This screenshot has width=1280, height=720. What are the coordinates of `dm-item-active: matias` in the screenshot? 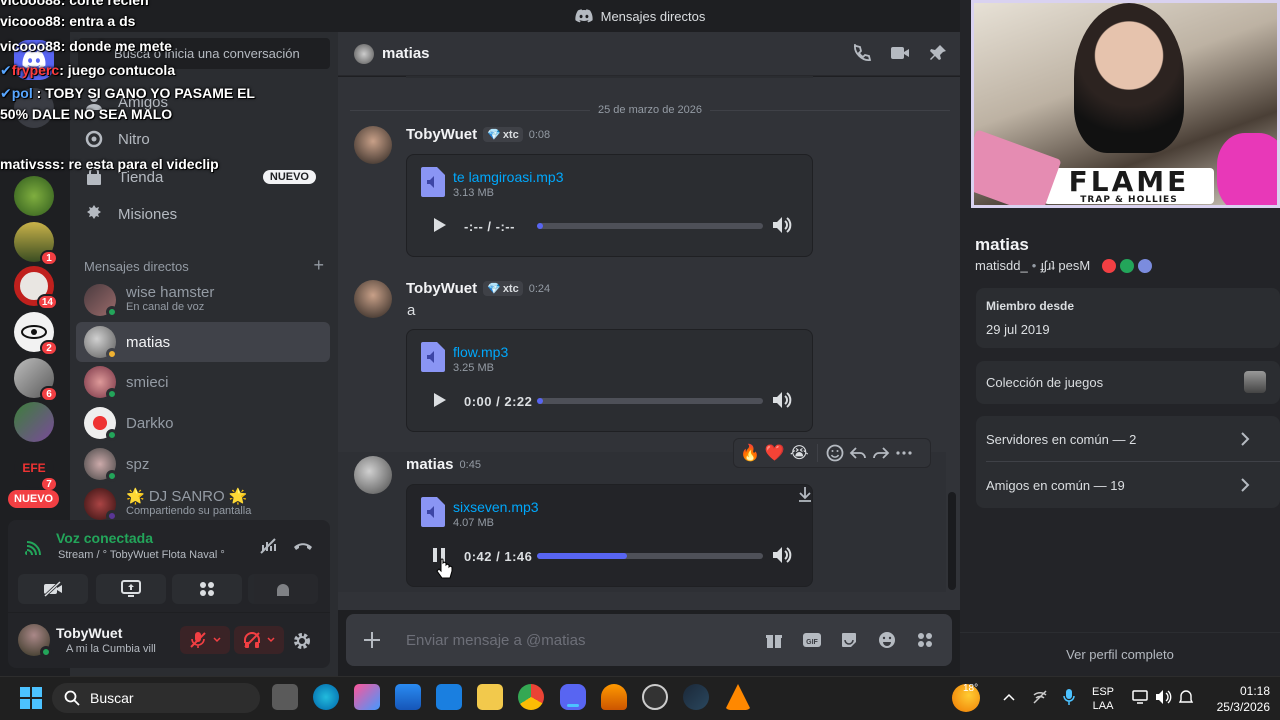 It's located at (203, 342).